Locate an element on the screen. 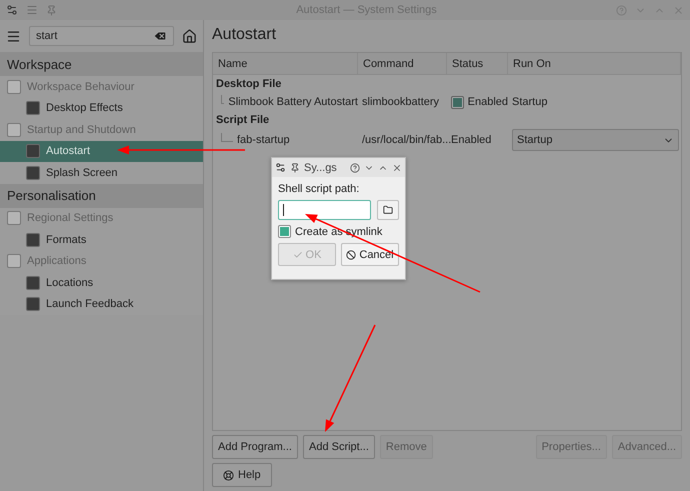  dialog-button: Cancel is located at coordinates (370, 254).